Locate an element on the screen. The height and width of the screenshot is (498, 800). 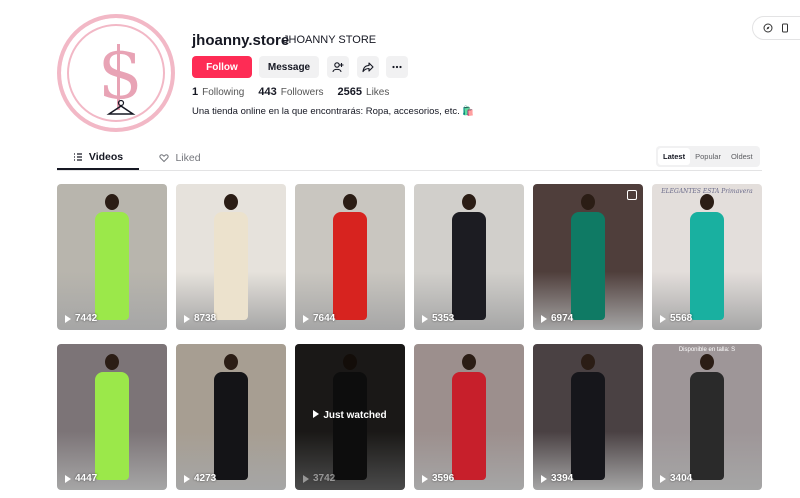
sort-popular: Popular is located at coordinates (708, 156).